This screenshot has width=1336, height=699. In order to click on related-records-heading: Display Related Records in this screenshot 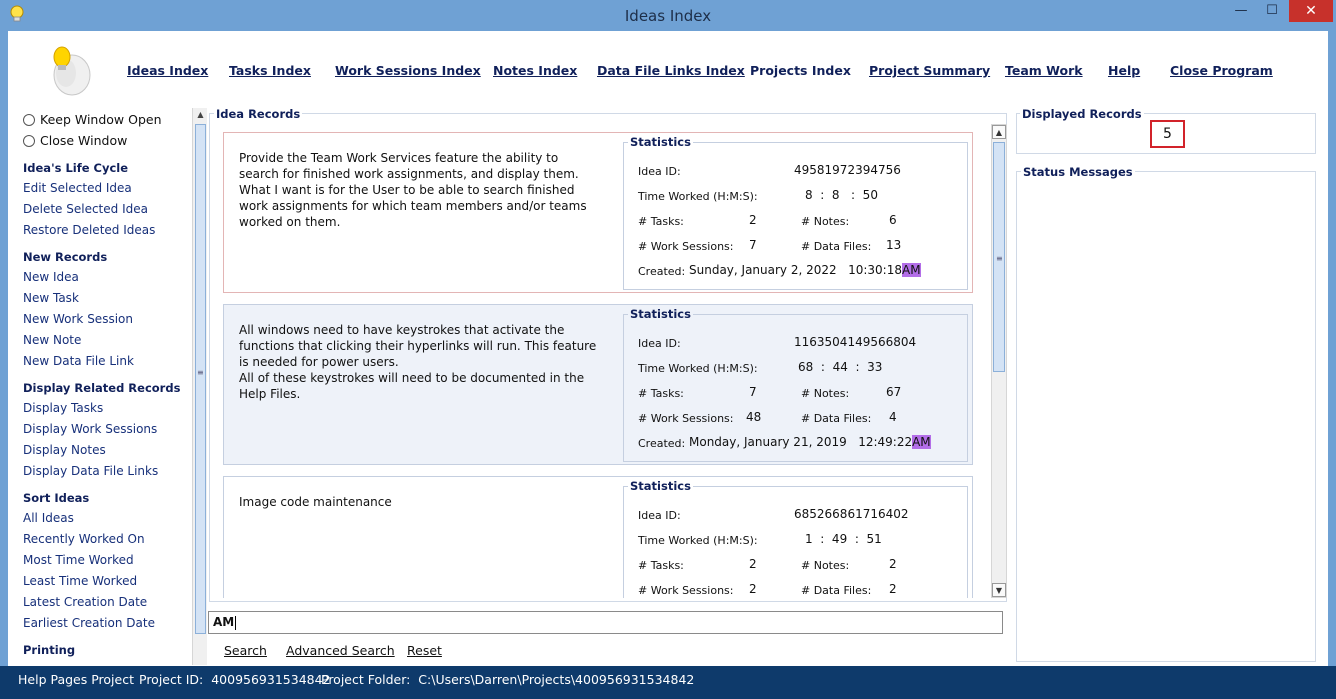, I will do `click(102, 388)`.